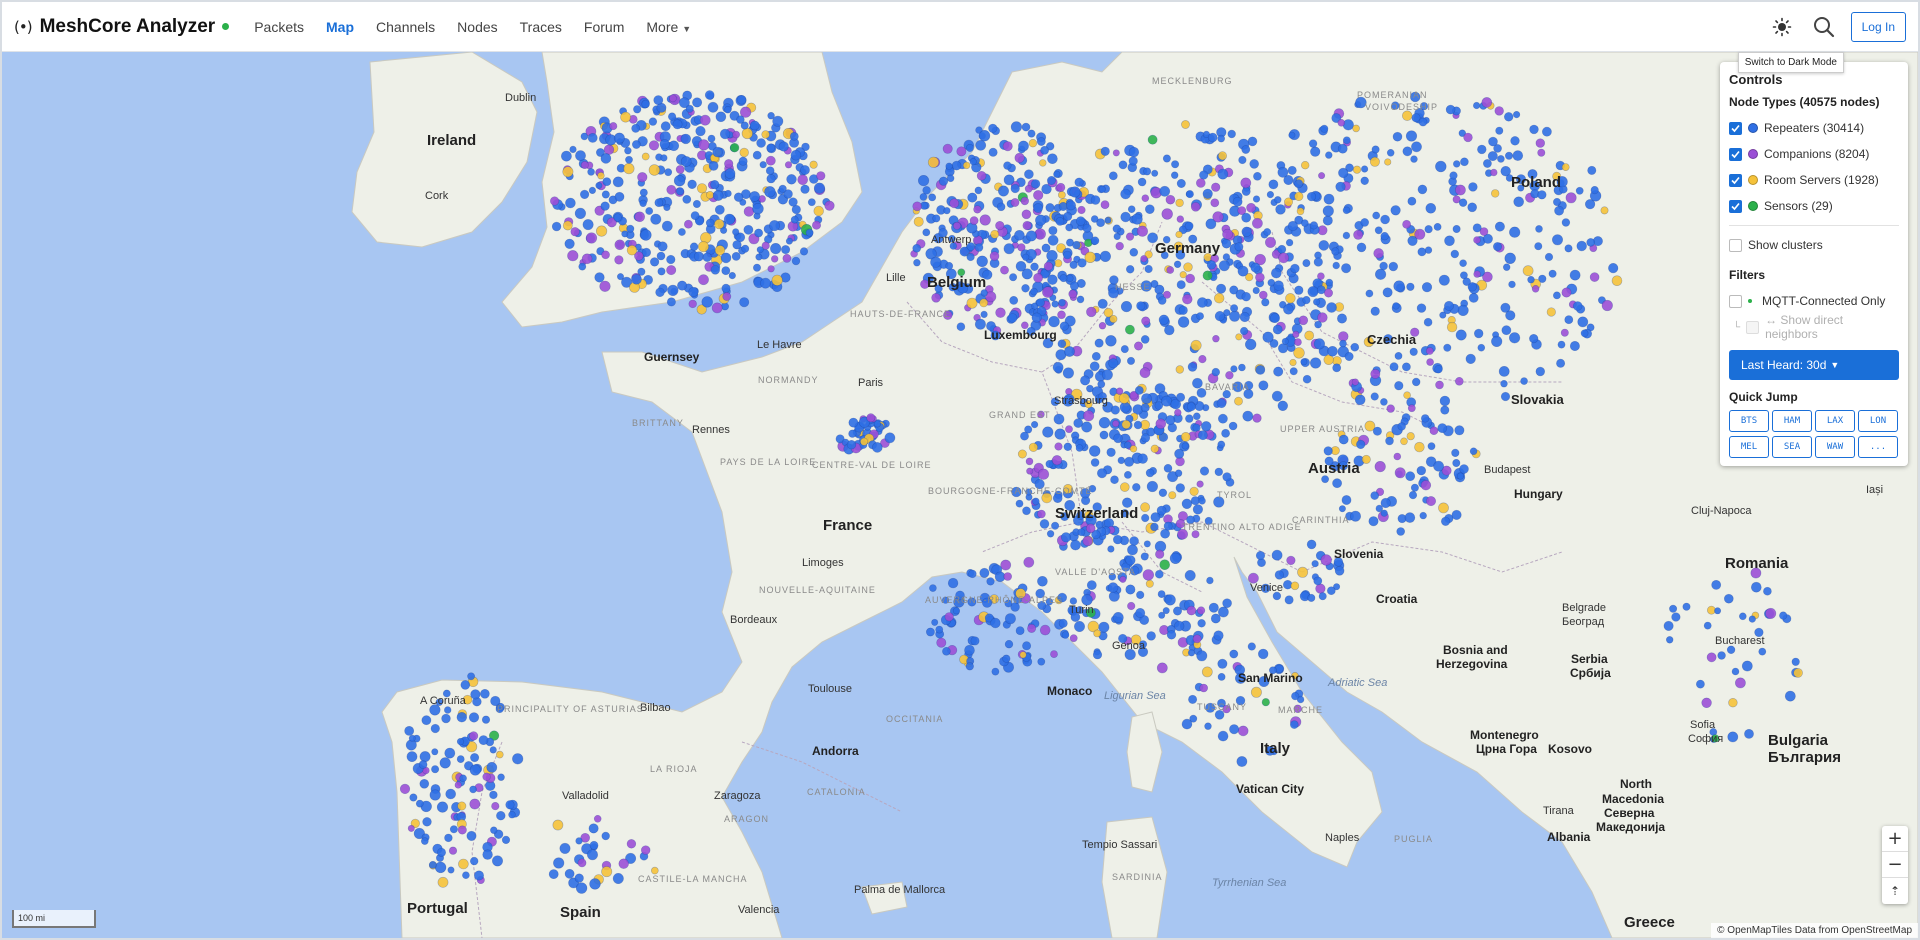 The width and height of the screenshot is (1920, 940). Describe the element at coordinates (1835, 421) in the screenshot. I see `jump-lax-button: LAX` at that location.